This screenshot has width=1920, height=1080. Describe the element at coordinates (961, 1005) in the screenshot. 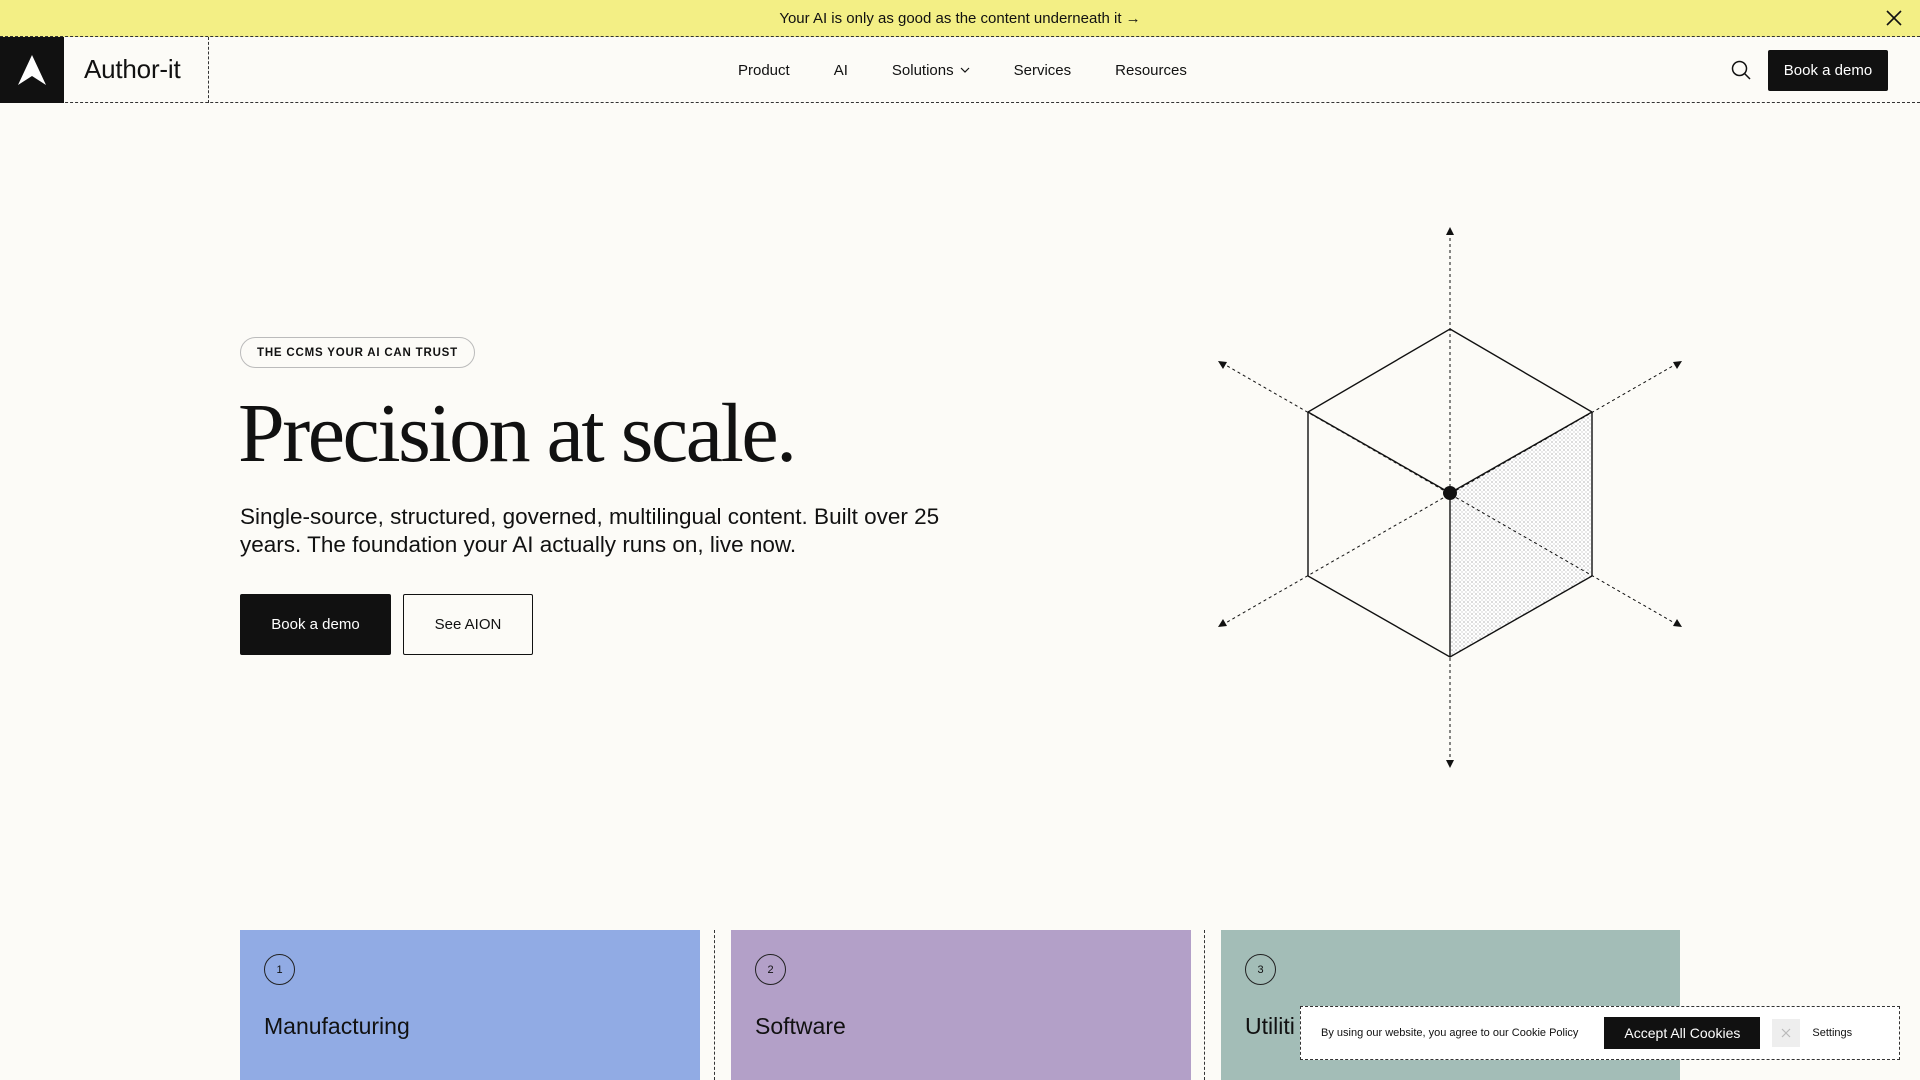

I see `industry-card-software: 2 Software` at that location.